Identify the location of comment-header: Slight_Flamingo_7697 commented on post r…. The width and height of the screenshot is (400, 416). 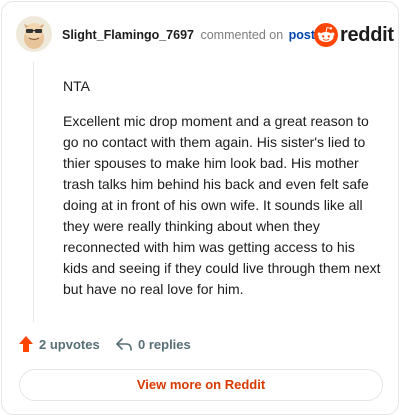
(201, 32).